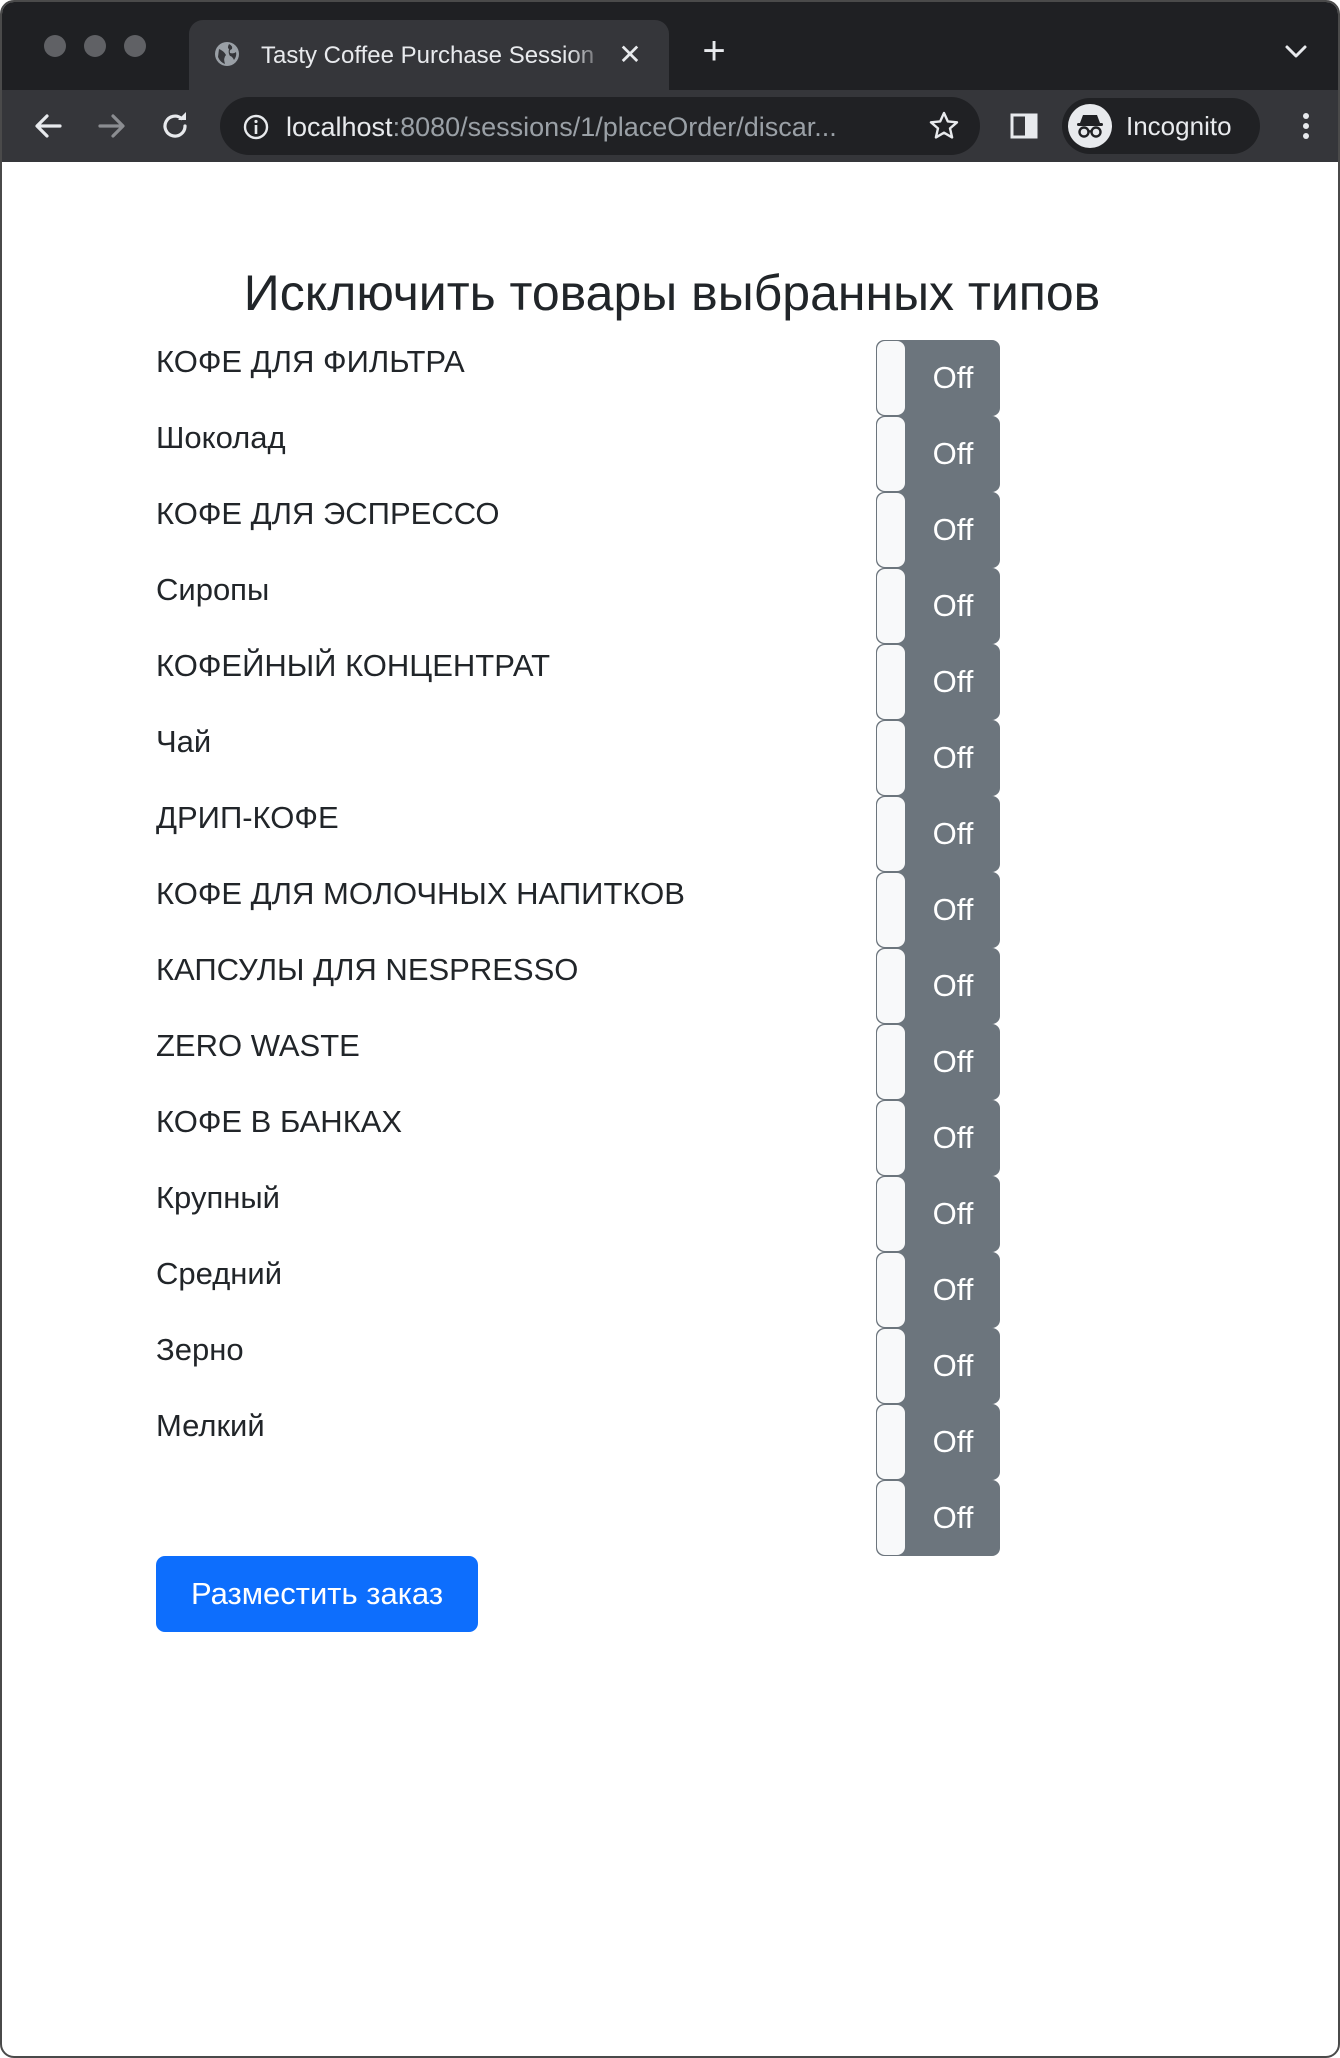 Image resolution: width=1340 pixels, height=2058 pixels. Describe the element at coordinates (586, 1214) in the screenshot. I see `exclude-type-row: Крупный Off` at that location.